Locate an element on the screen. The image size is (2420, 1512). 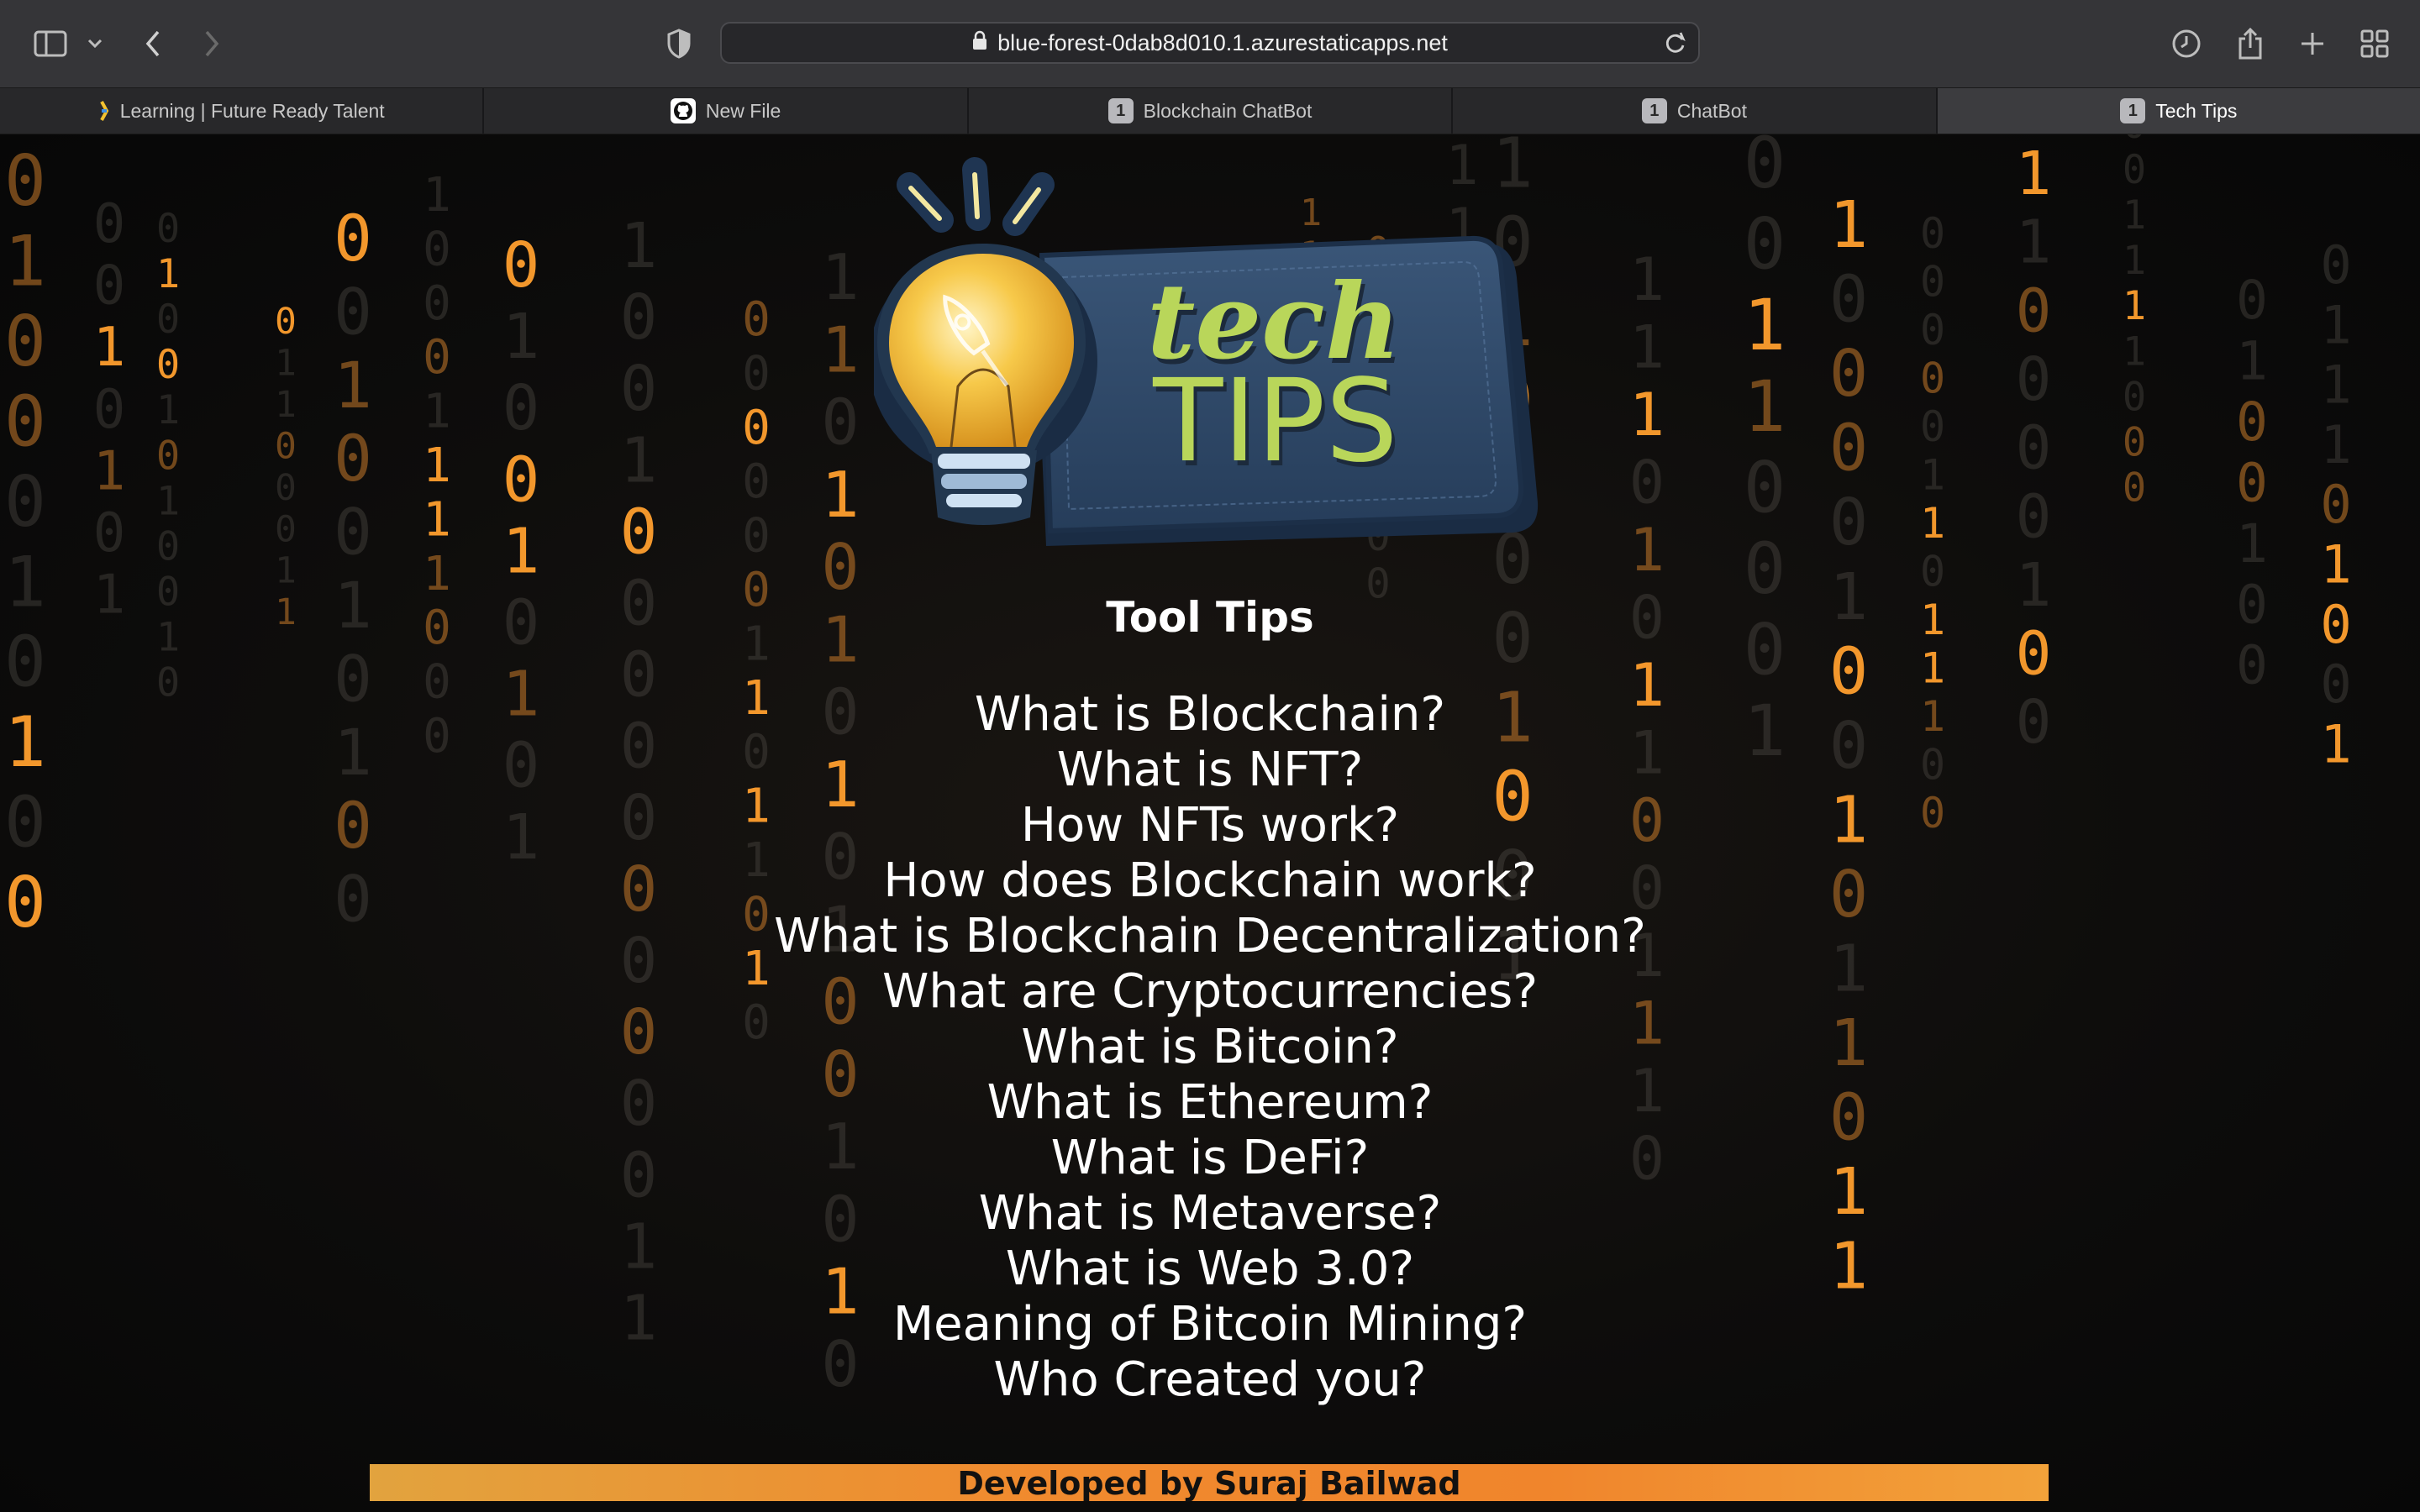
chevron-down-icon is located at coordinates (95, 43).